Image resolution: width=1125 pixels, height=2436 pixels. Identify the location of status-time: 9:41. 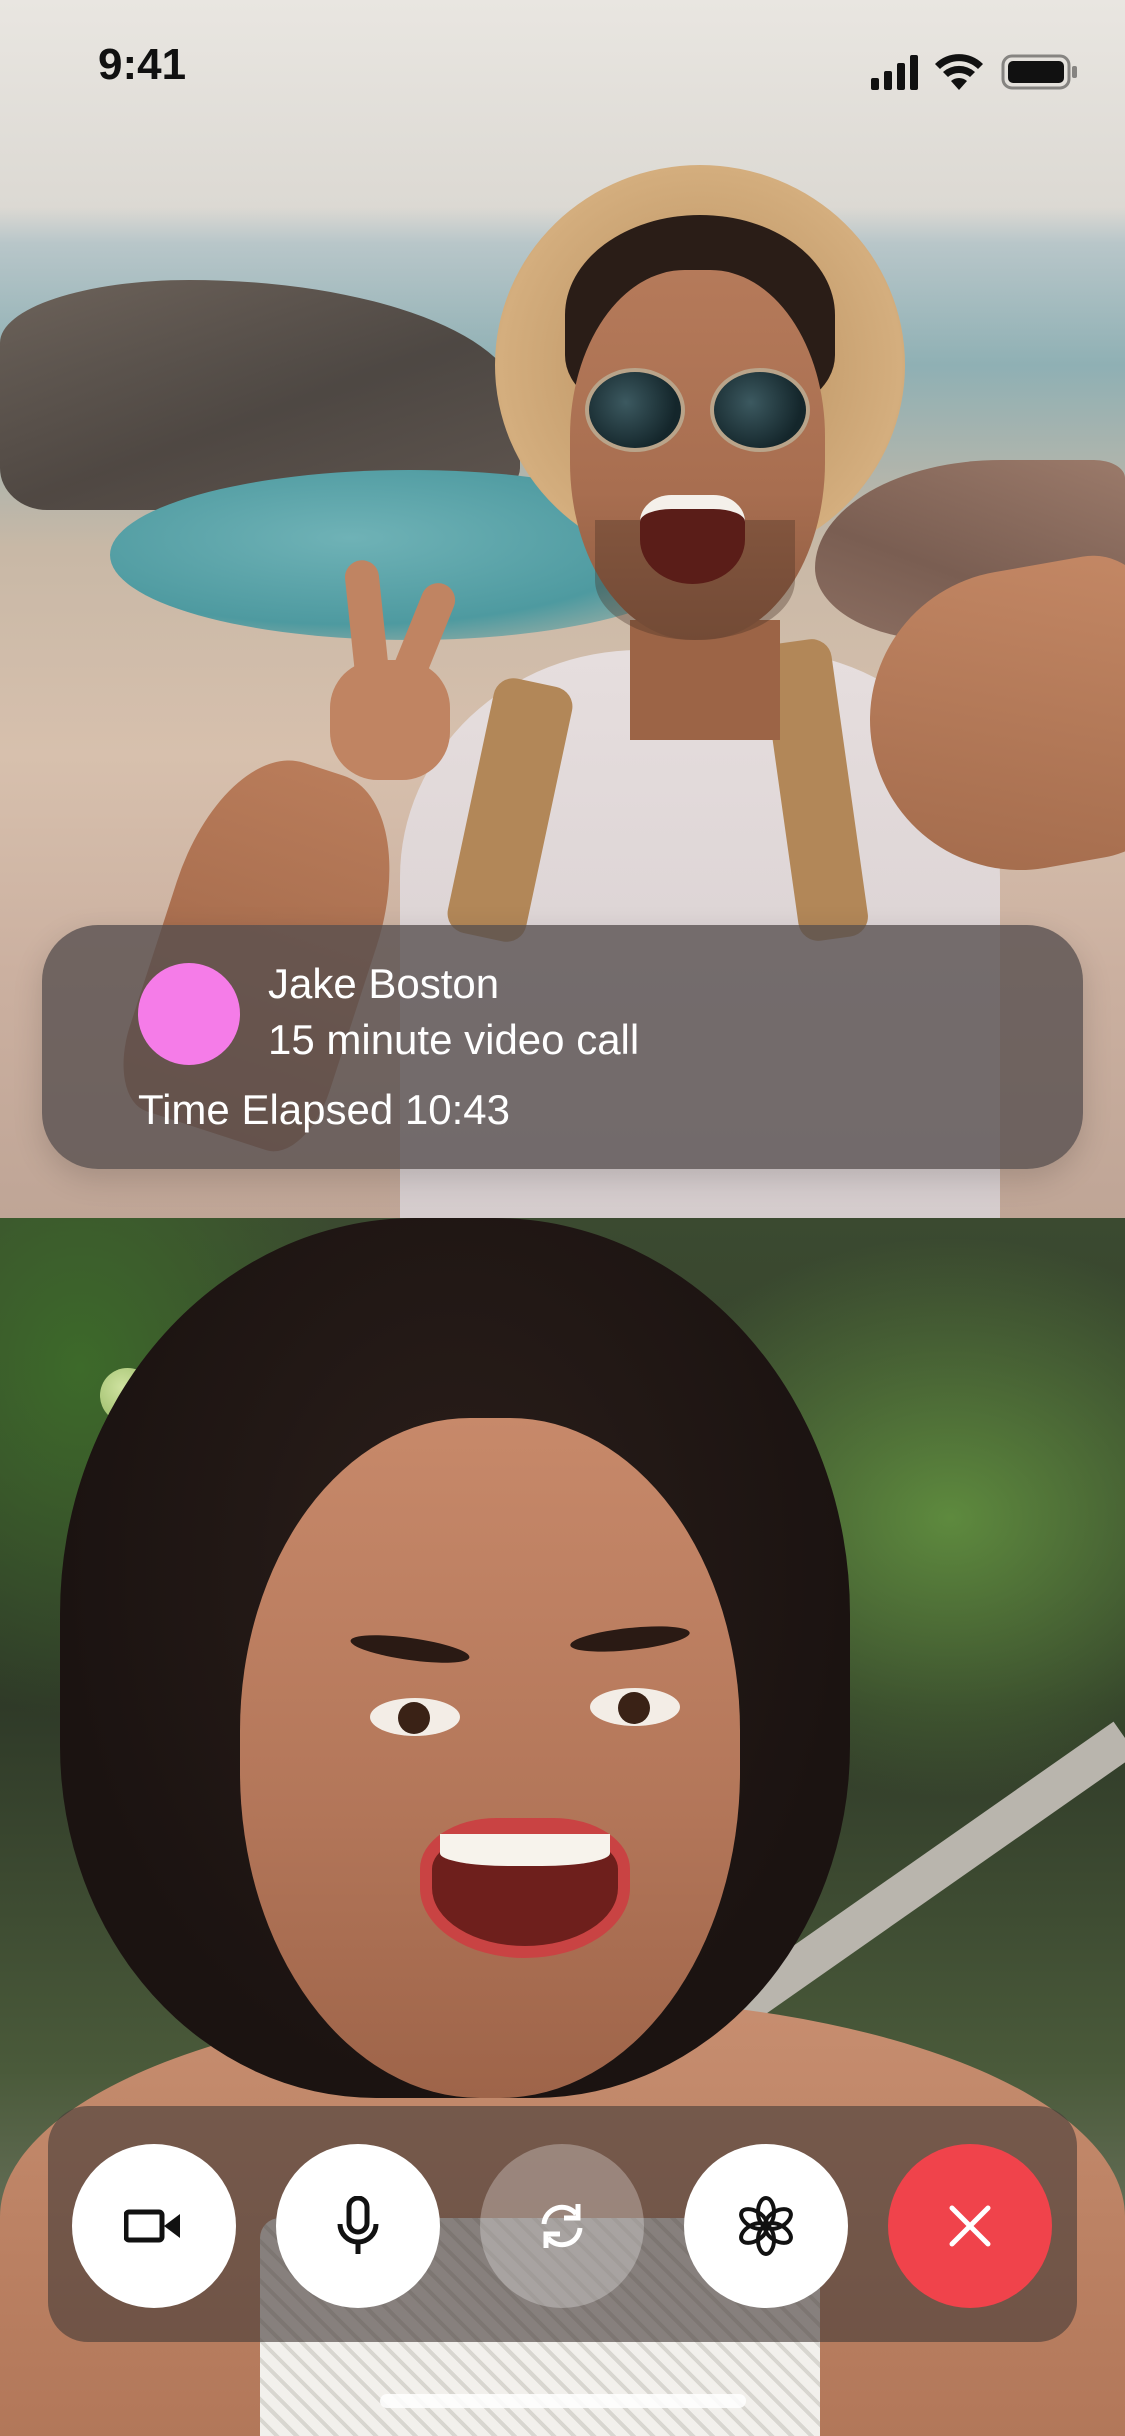
(142, 64).